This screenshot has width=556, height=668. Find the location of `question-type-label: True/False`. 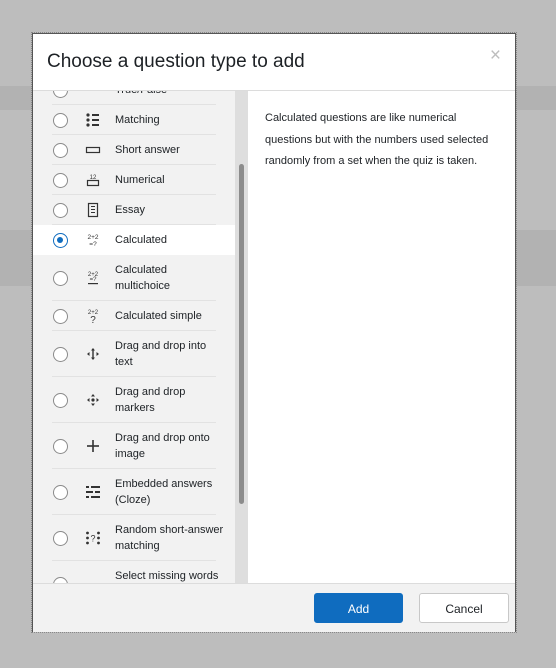

question-type-label: True/False is located at coordinates (170, 94).